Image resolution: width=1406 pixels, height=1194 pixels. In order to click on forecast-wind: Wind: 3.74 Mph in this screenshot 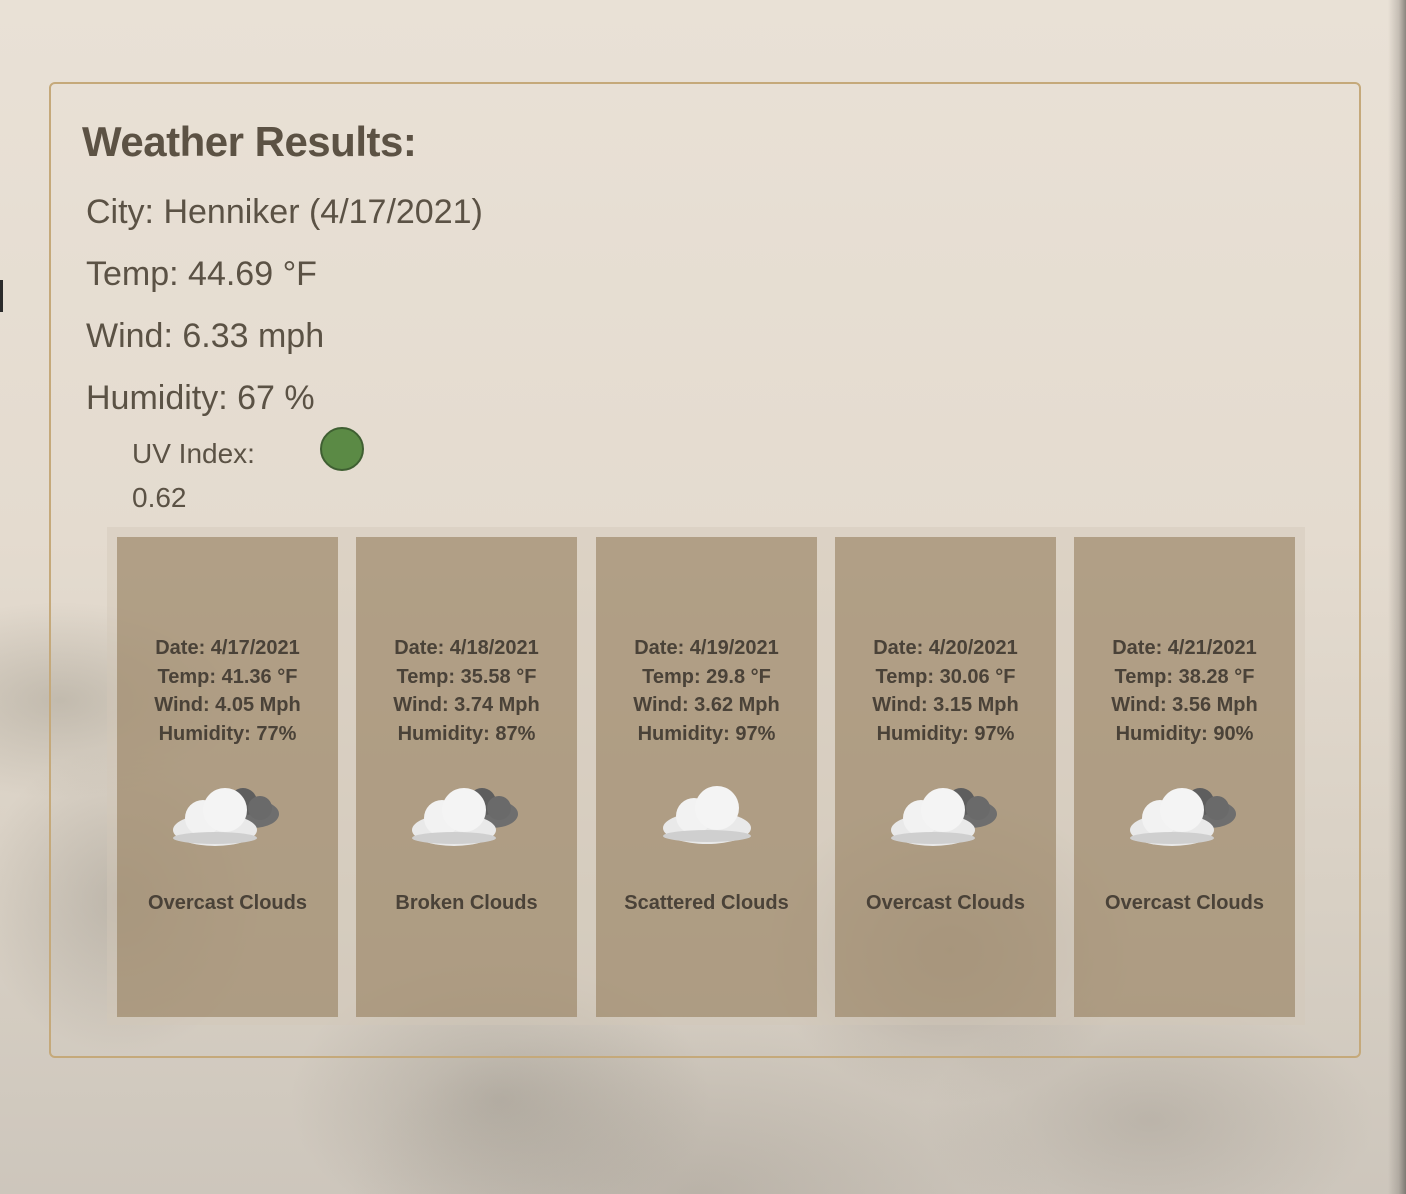, I will do `click(466, 705)`.